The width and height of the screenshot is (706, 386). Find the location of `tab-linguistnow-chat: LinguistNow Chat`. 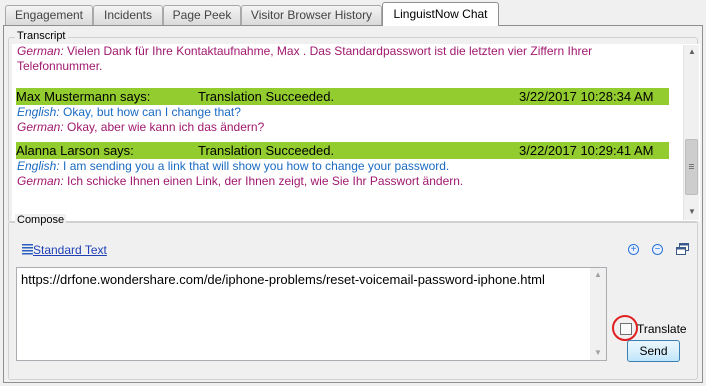

tab-linguistnow-chat: LinguistNow Chat is located at coordinates (440, 14).